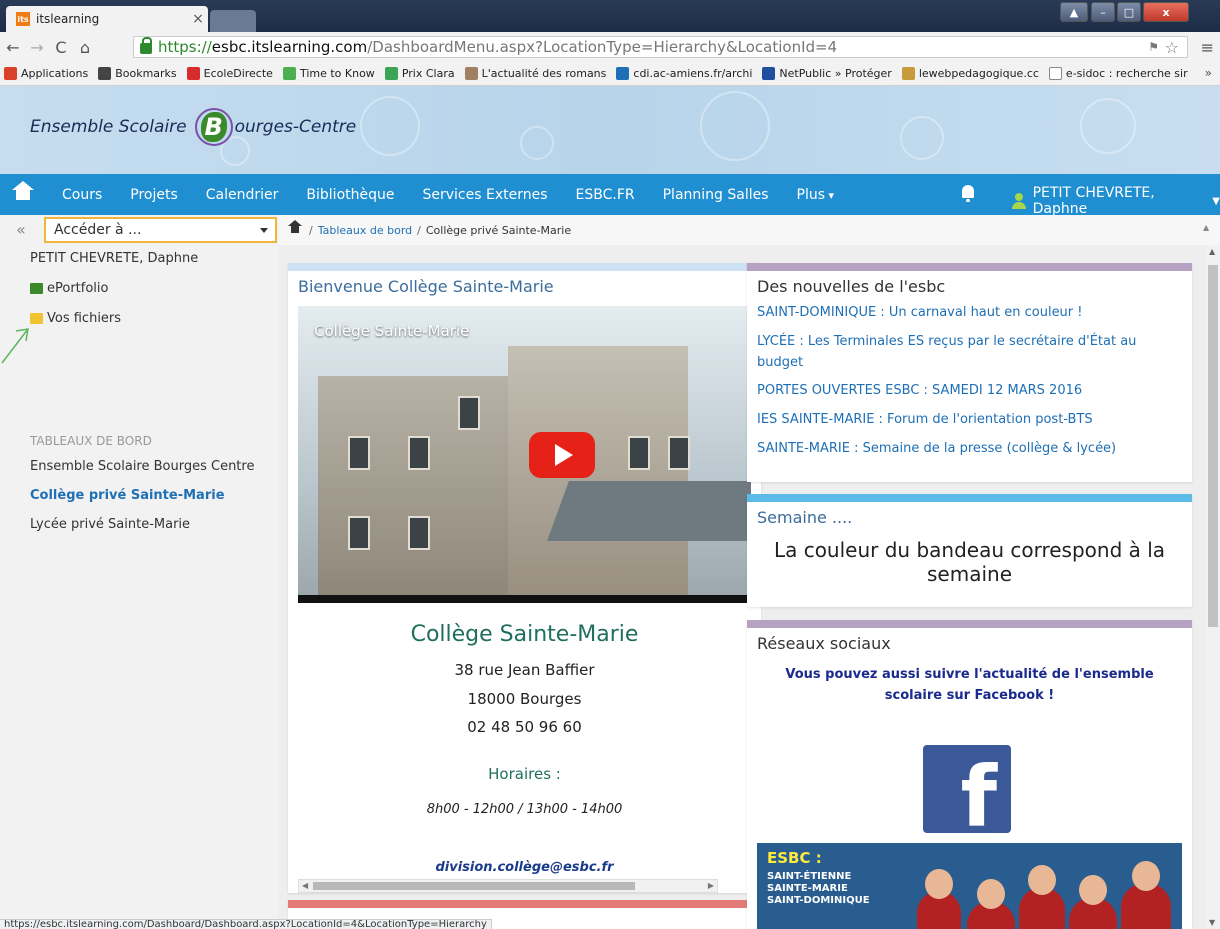 The width and height of the screenshot is (1220, 929). What do you see at coordinates (105, 73) in the screenshot?
I see `star-icon` at bounding box center [105, 73].